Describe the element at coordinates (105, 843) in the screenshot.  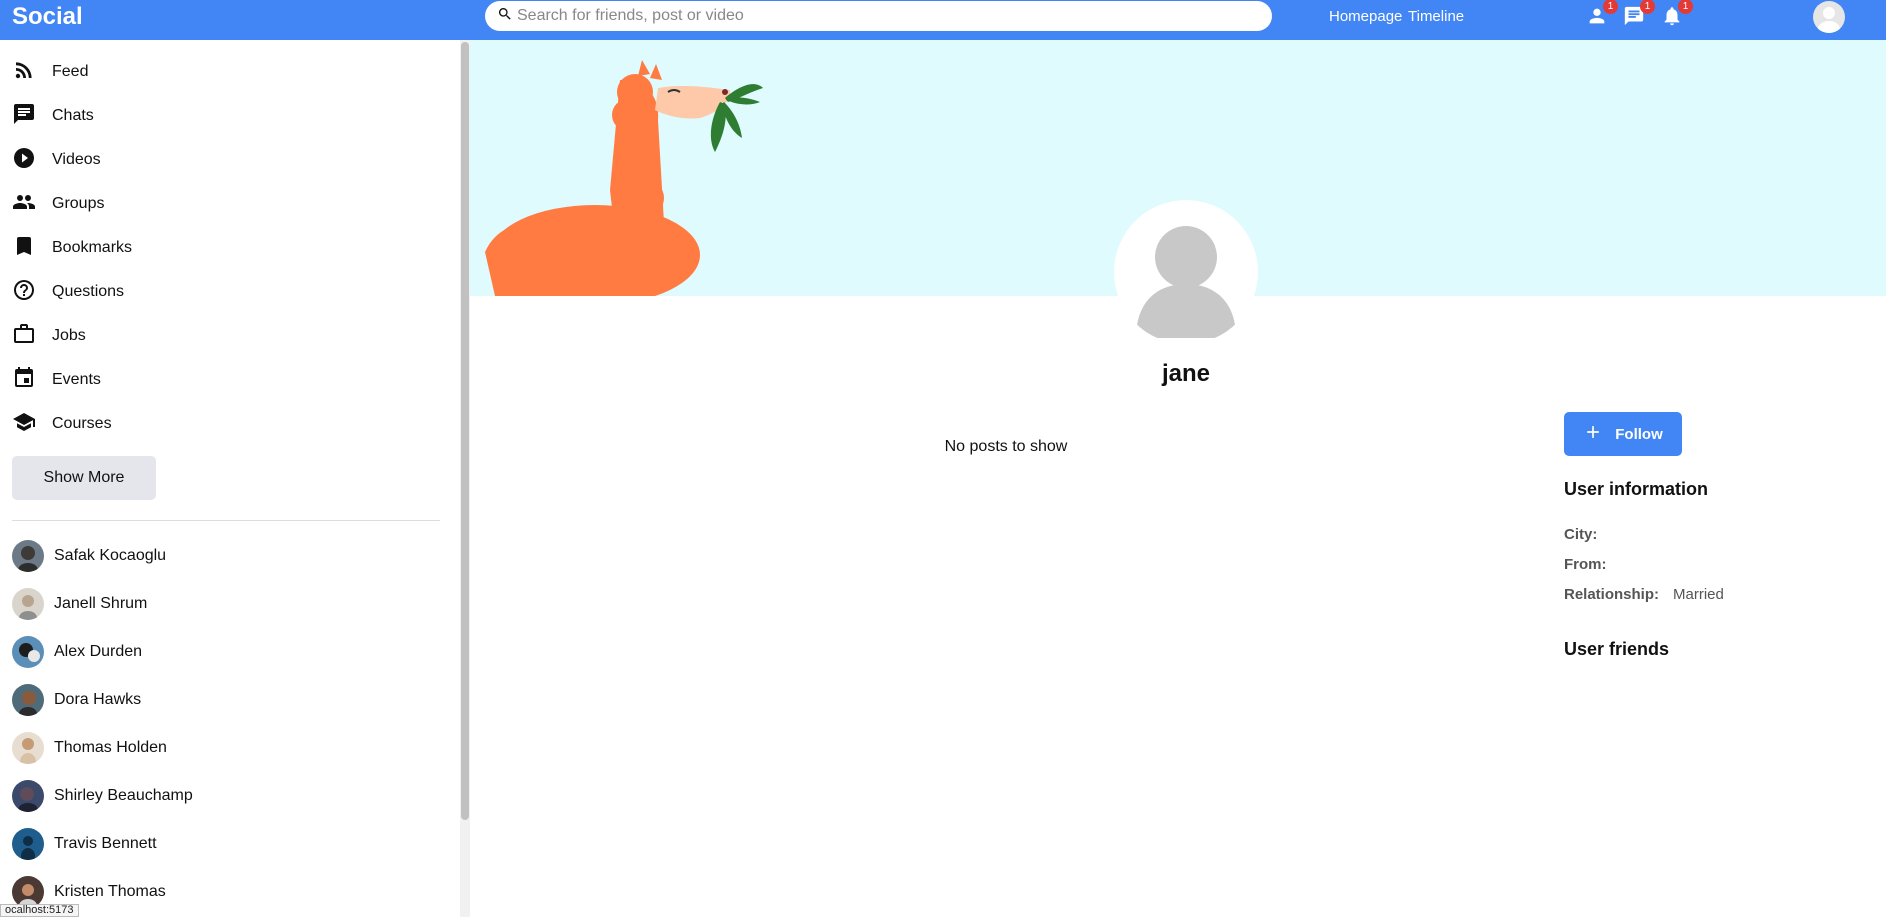
I see `friend-name: Travis Bennett` at that location.